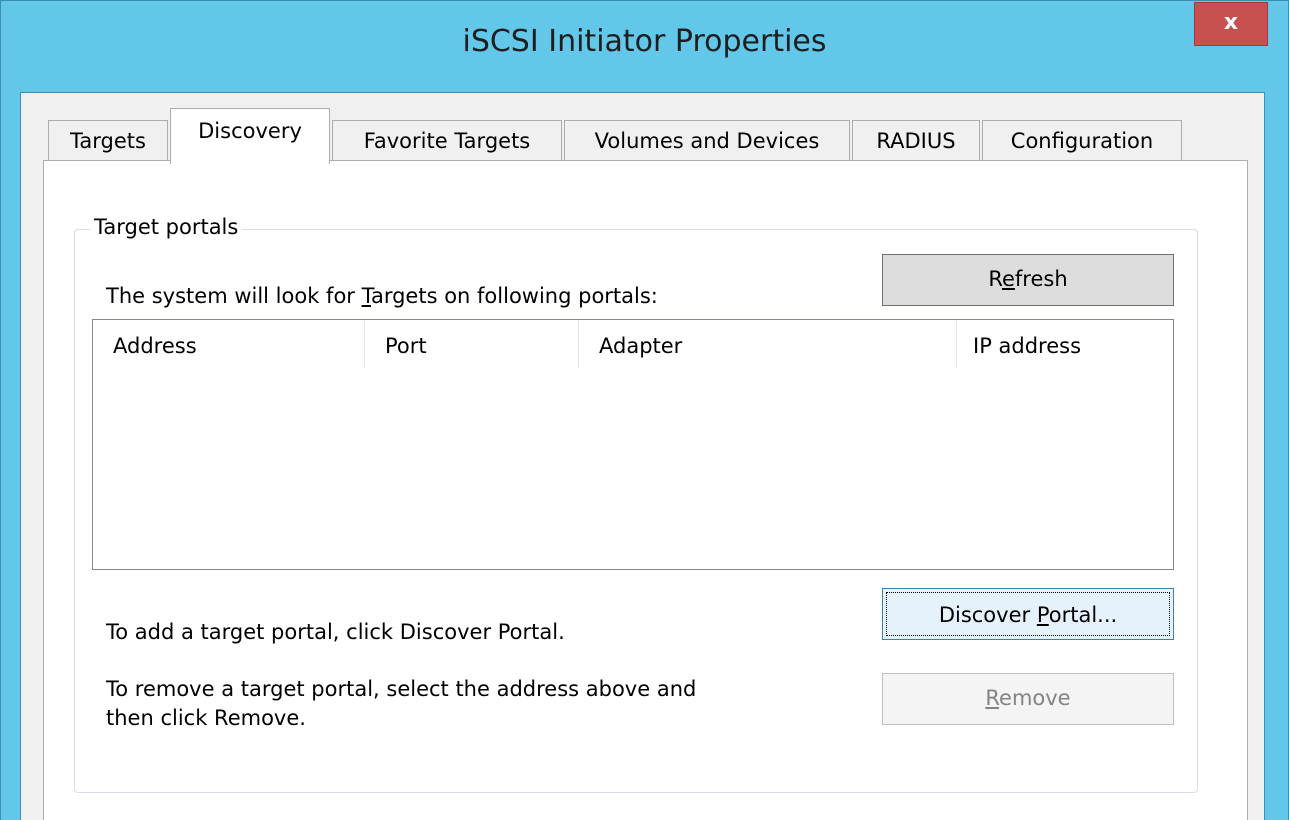 The image size is (1289, 820). Describe the element at coordinates (108, 141) in the screenshot. I see `tab-targets: Targets` at that location.